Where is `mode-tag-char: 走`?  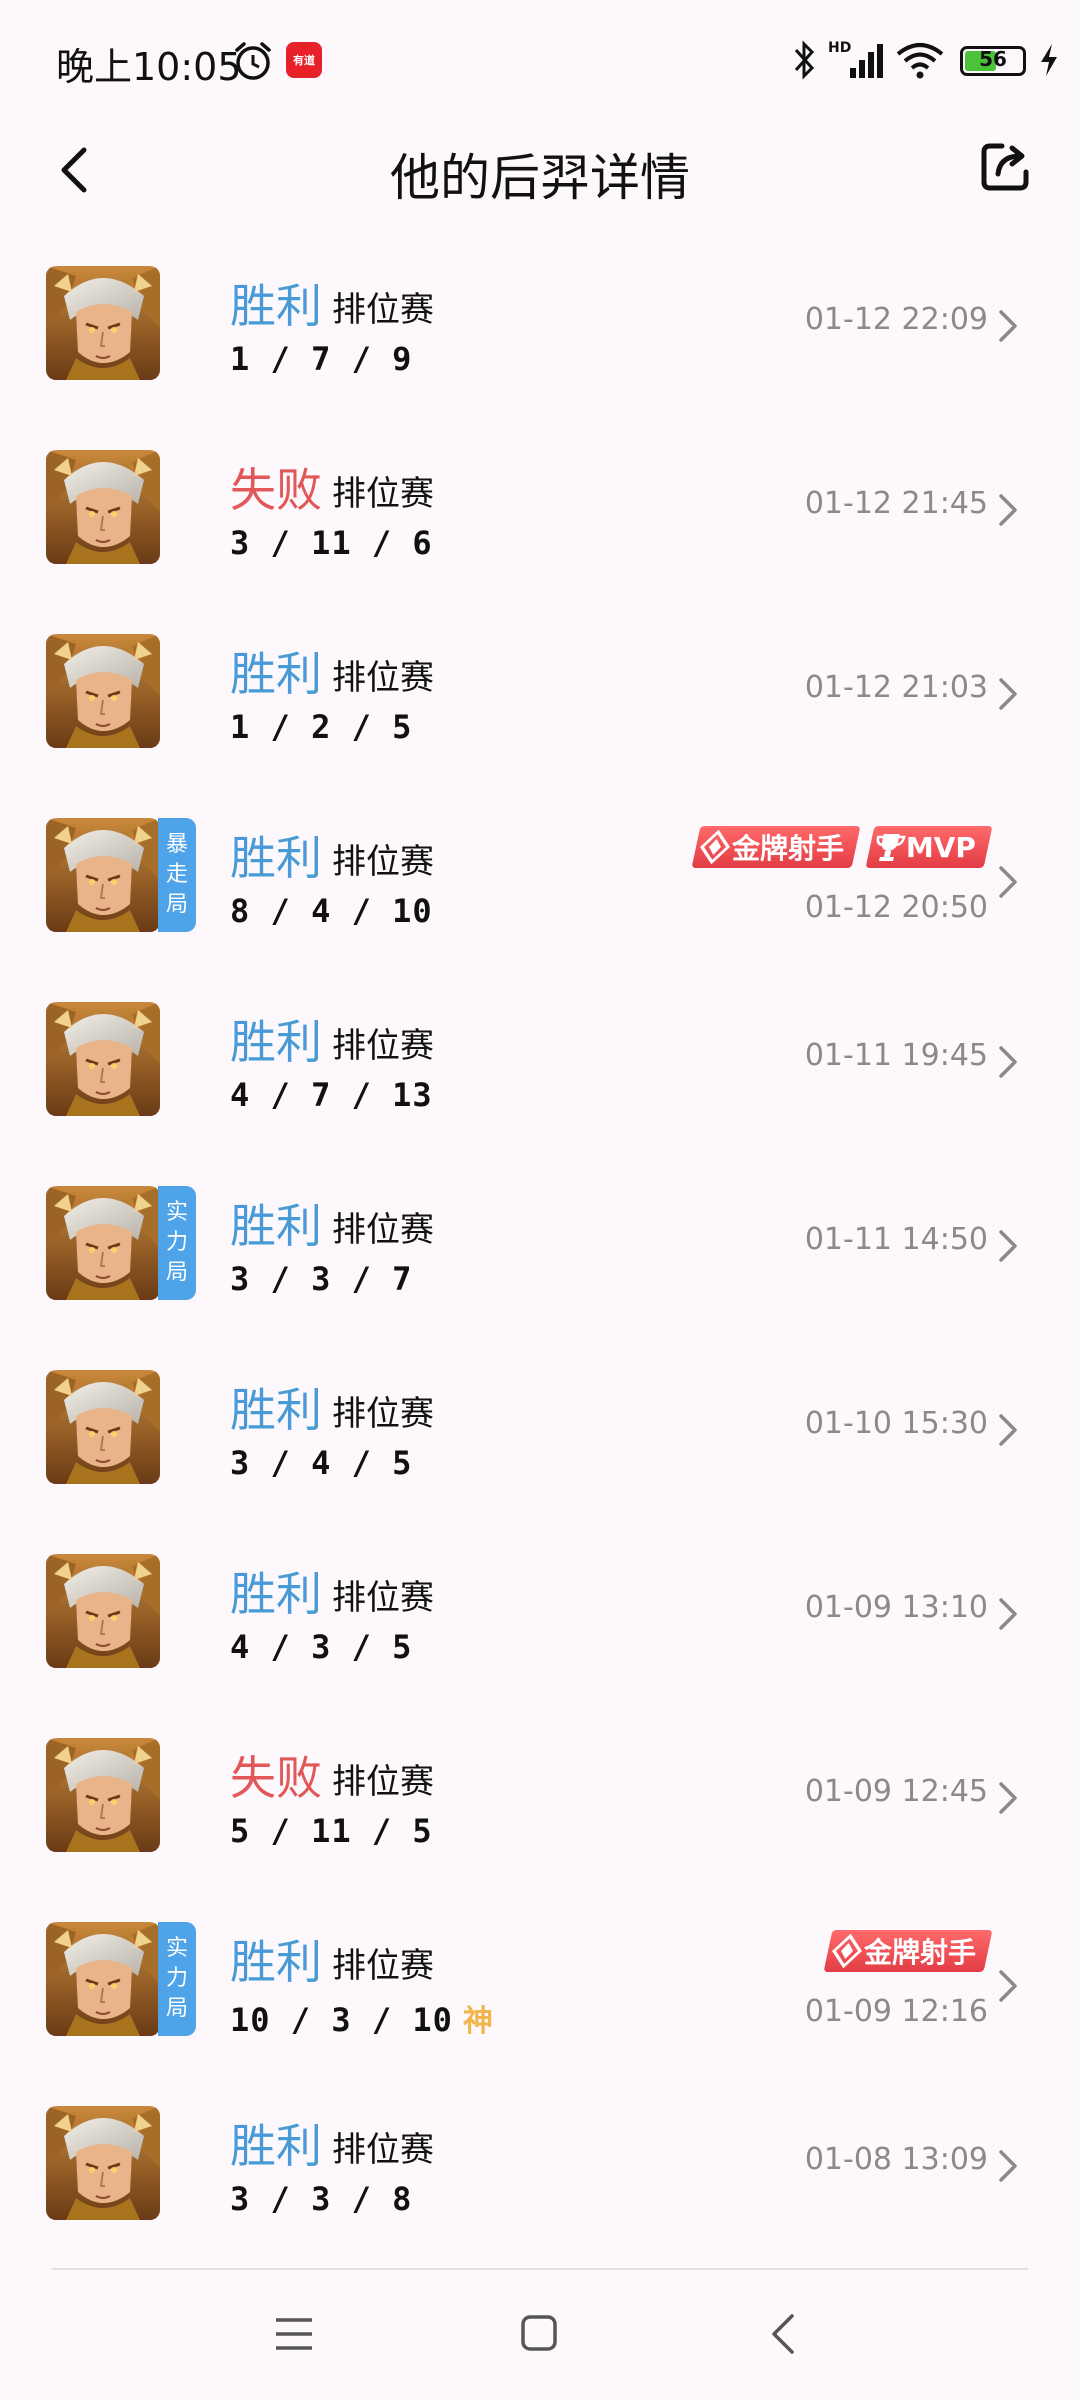 mode-tag-char: 走 is located at coordinates (176, 874).